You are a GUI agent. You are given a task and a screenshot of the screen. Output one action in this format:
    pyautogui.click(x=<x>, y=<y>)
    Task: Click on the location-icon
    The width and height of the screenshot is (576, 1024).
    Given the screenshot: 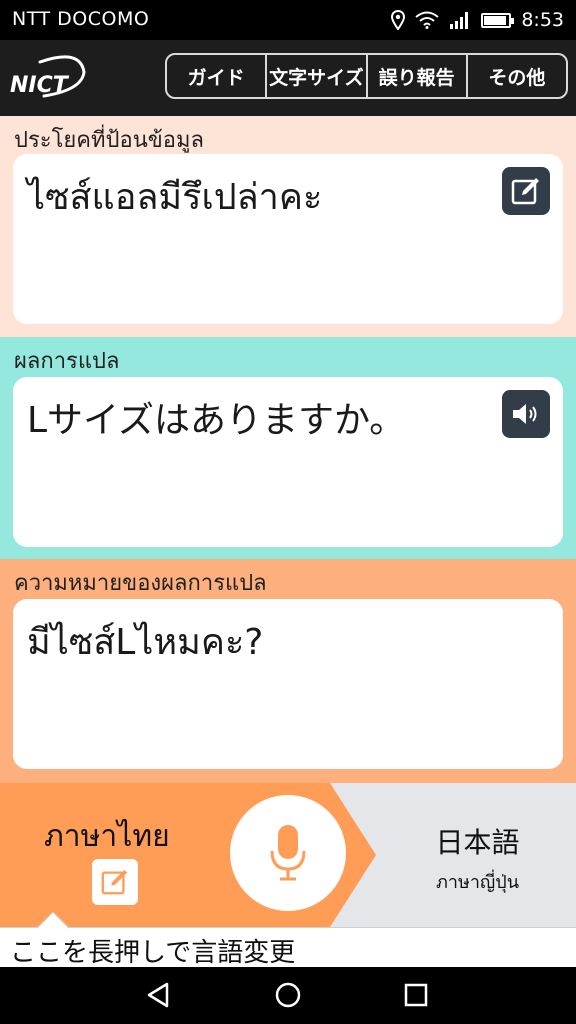 What is the action you would take?
    pyautogui.click(x=398, y=20)
    